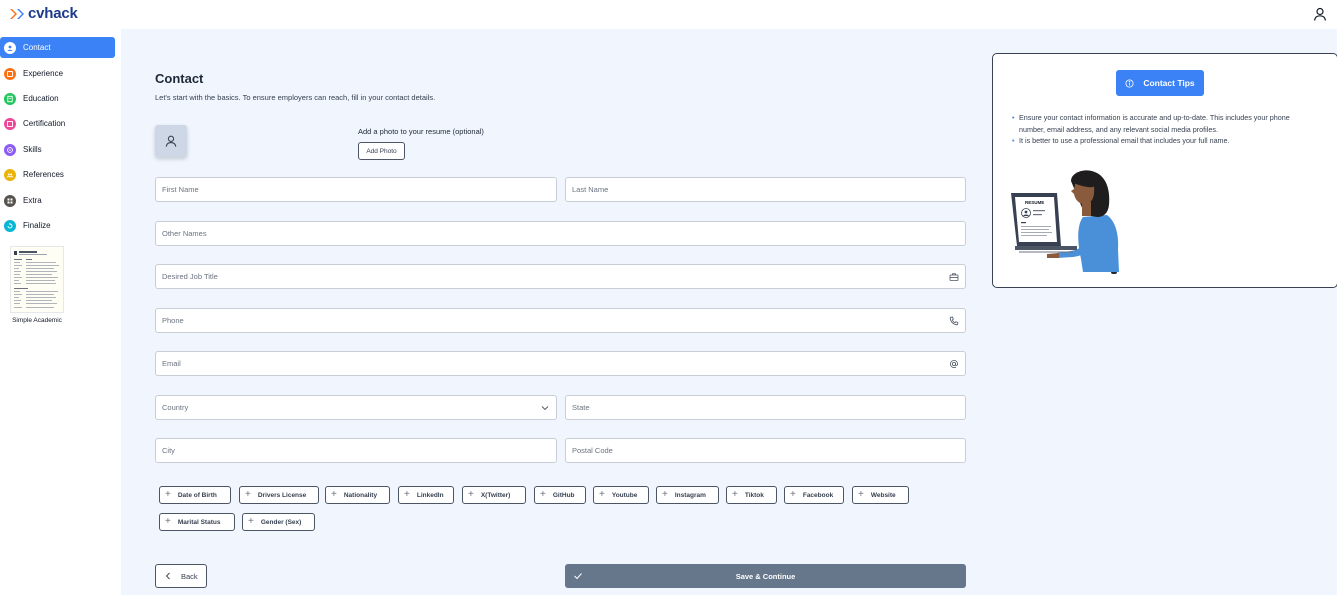 The height and width of the screenshot is (595, 1337). What do you see at coordinates (1065, 222) in the screenshot?
I see `resume-illustration: RESUME` at bounding box center [1065, 222].